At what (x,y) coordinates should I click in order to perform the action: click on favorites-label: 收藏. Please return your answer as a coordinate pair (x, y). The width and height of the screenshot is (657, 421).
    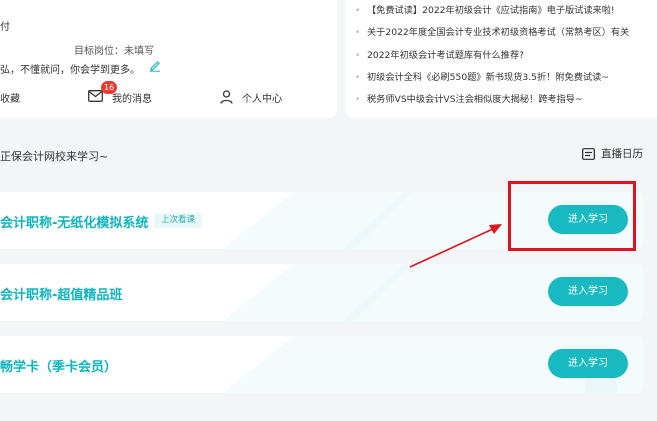
    Looking at the image, I should click on (10, 99).